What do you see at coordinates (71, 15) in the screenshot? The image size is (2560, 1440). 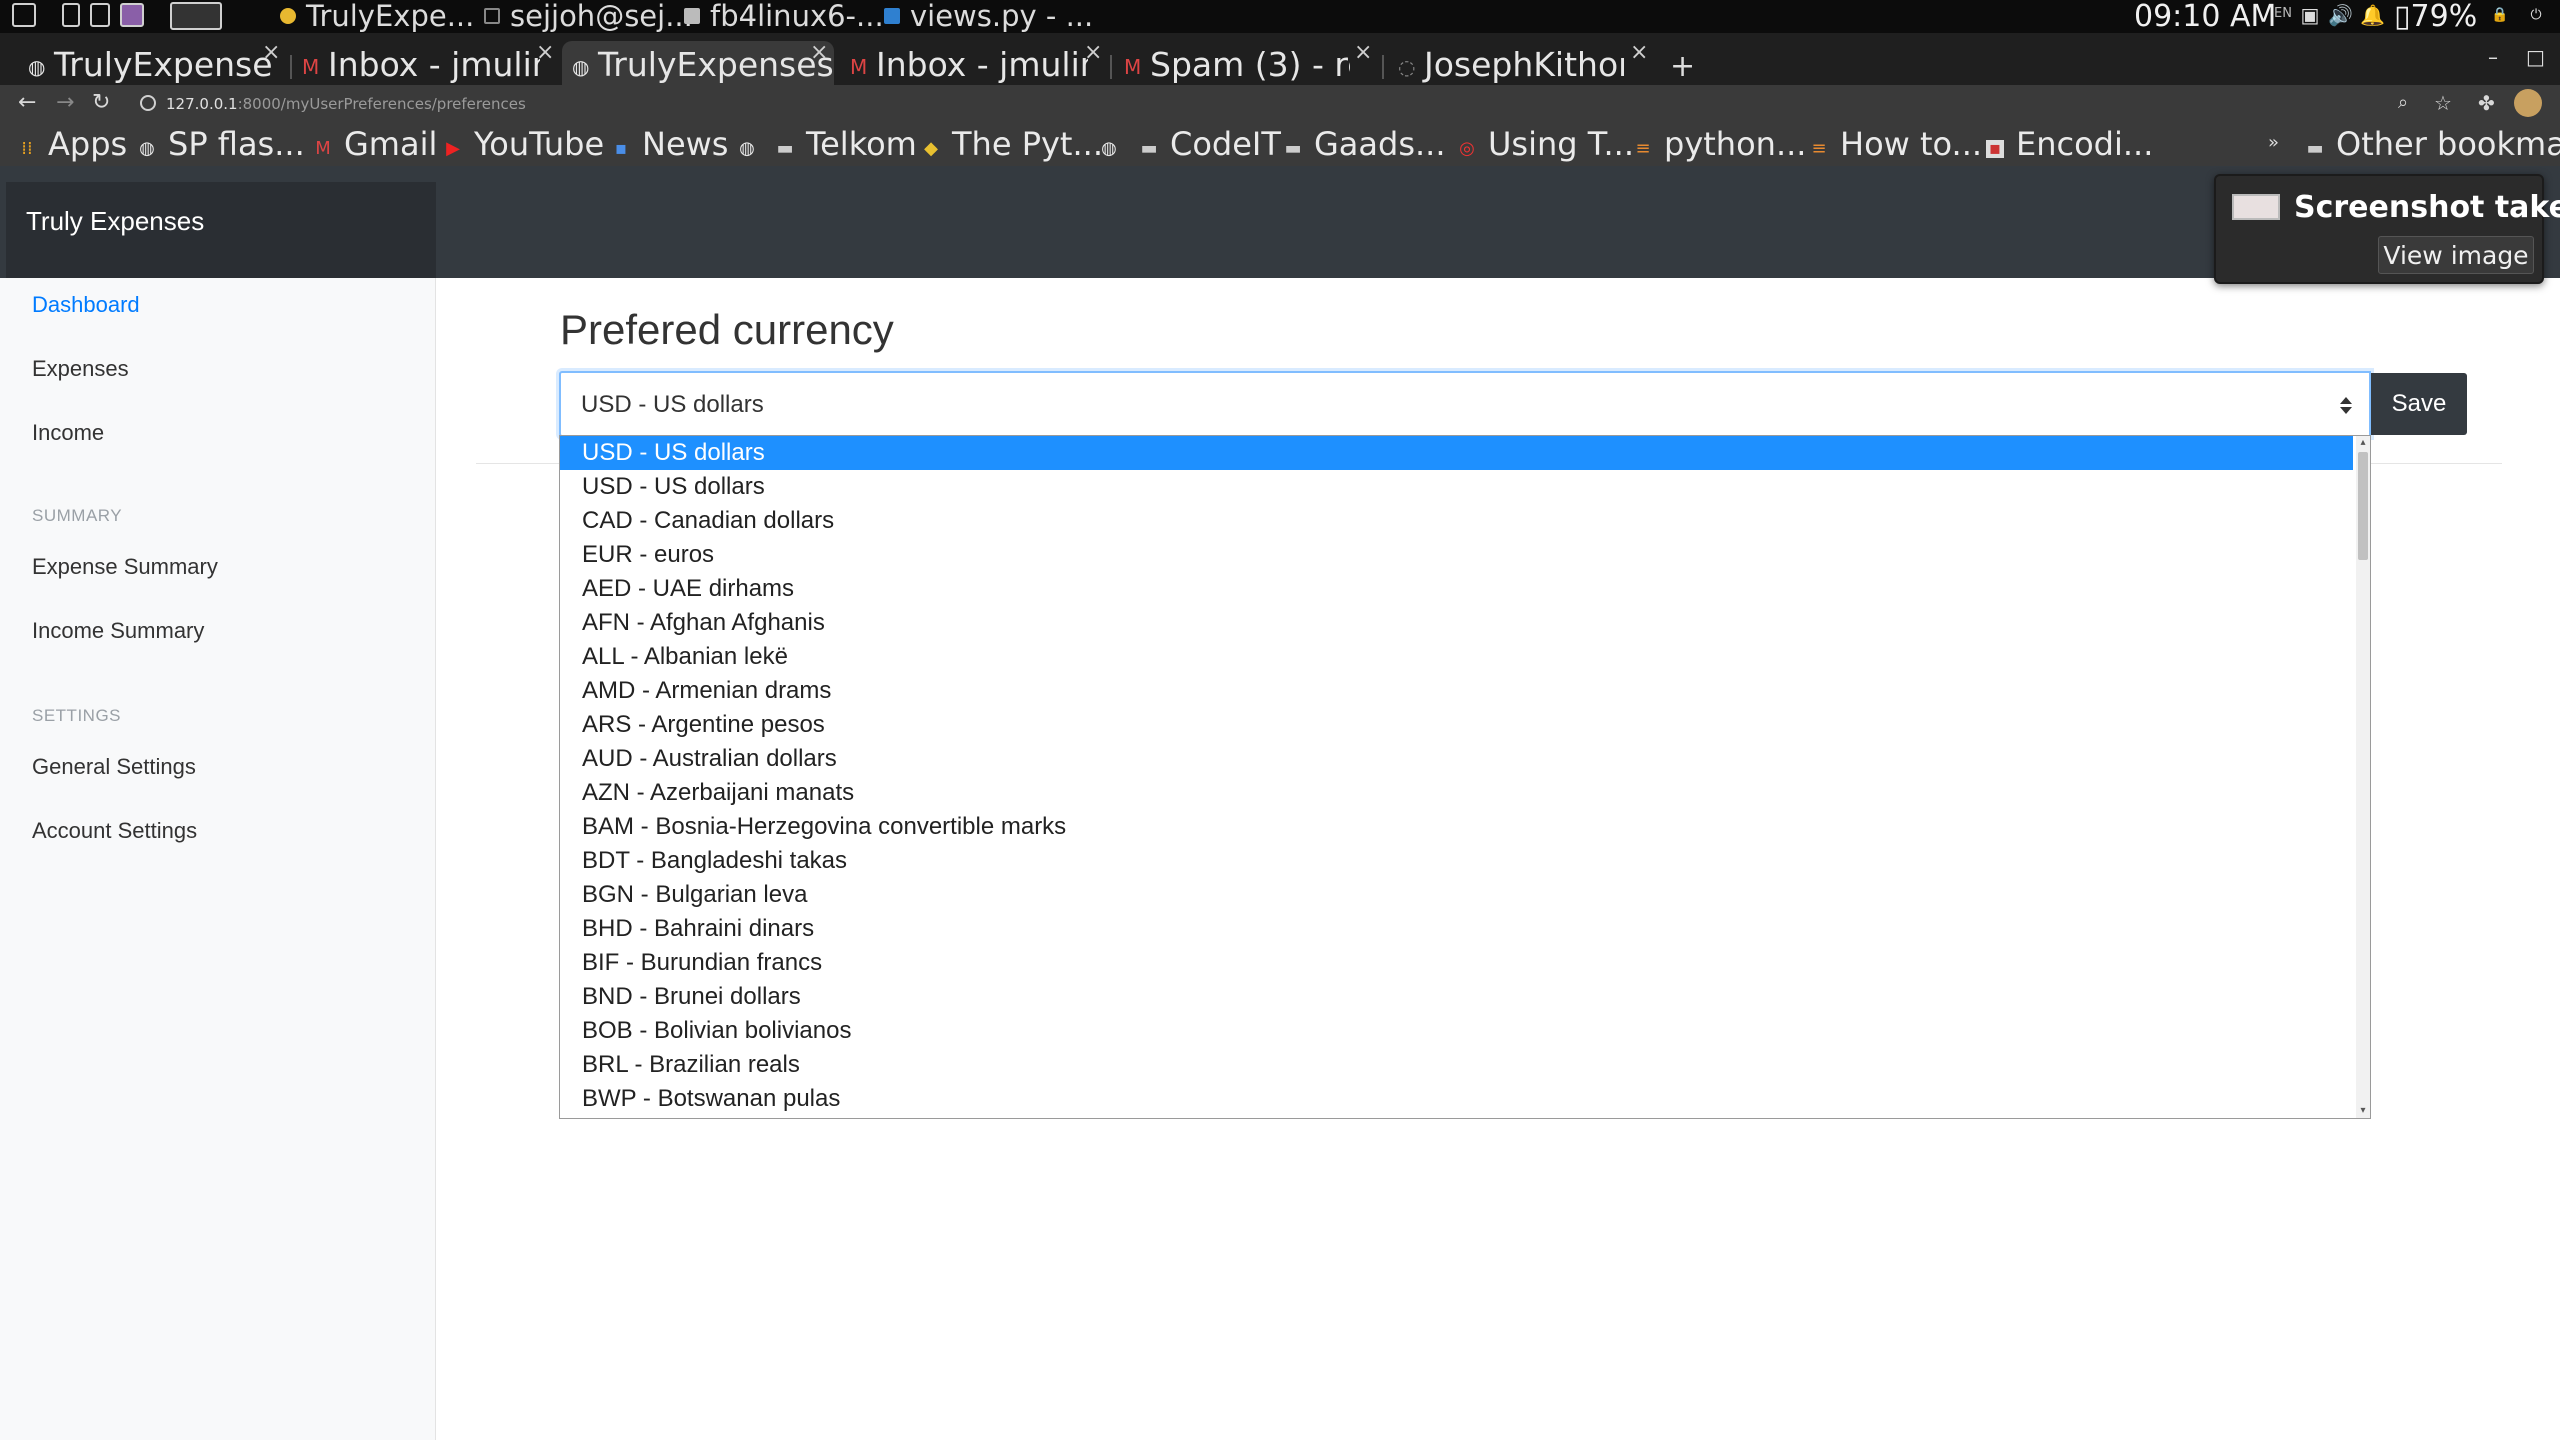 I see `files-icon` at bounding box center [71, 15].